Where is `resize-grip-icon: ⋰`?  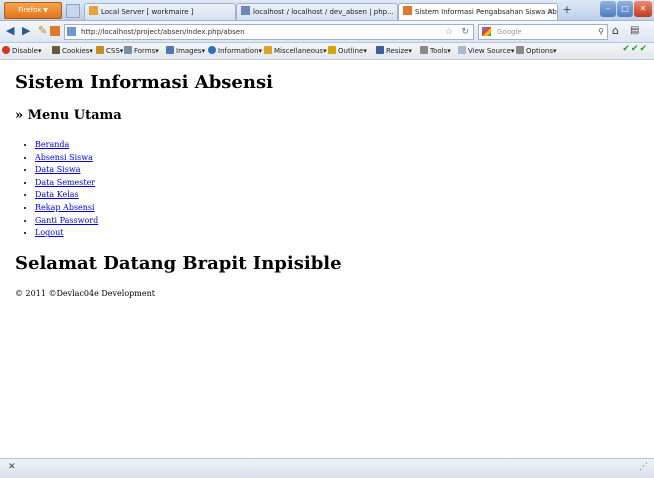 resize-grip-icon: ⋰ is located at coordinates (643, 467).